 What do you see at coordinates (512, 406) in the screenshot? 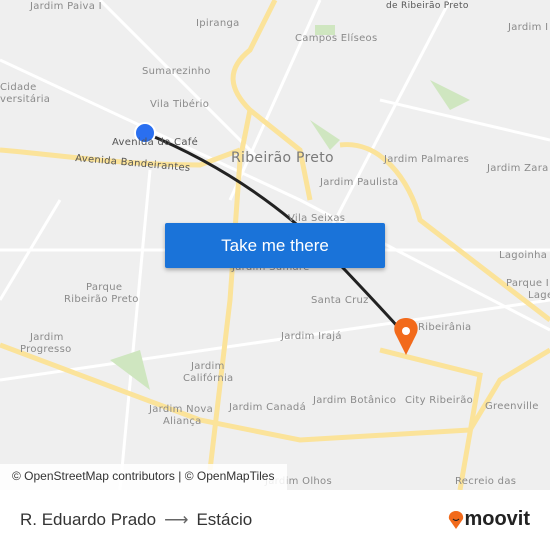
I see `map-label: Greenville` at bounding box center [512, 406].